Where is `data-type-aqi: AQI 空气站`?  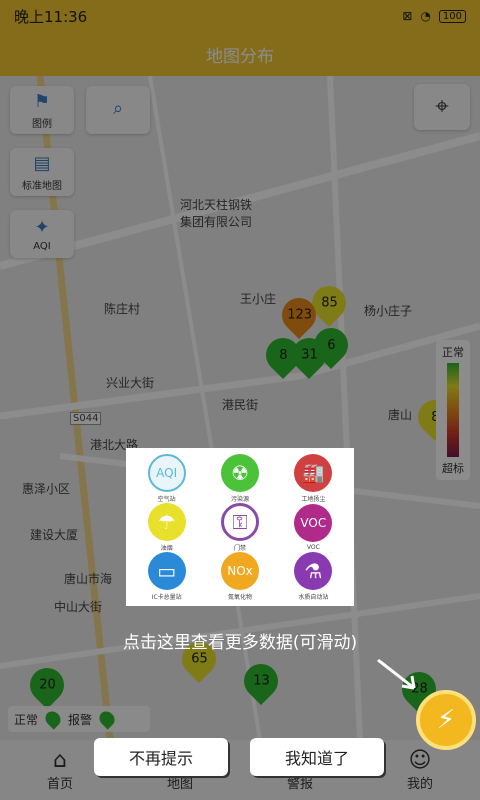
data-type-aqi: AQI 空气站 is located at coordinates (166, 478).